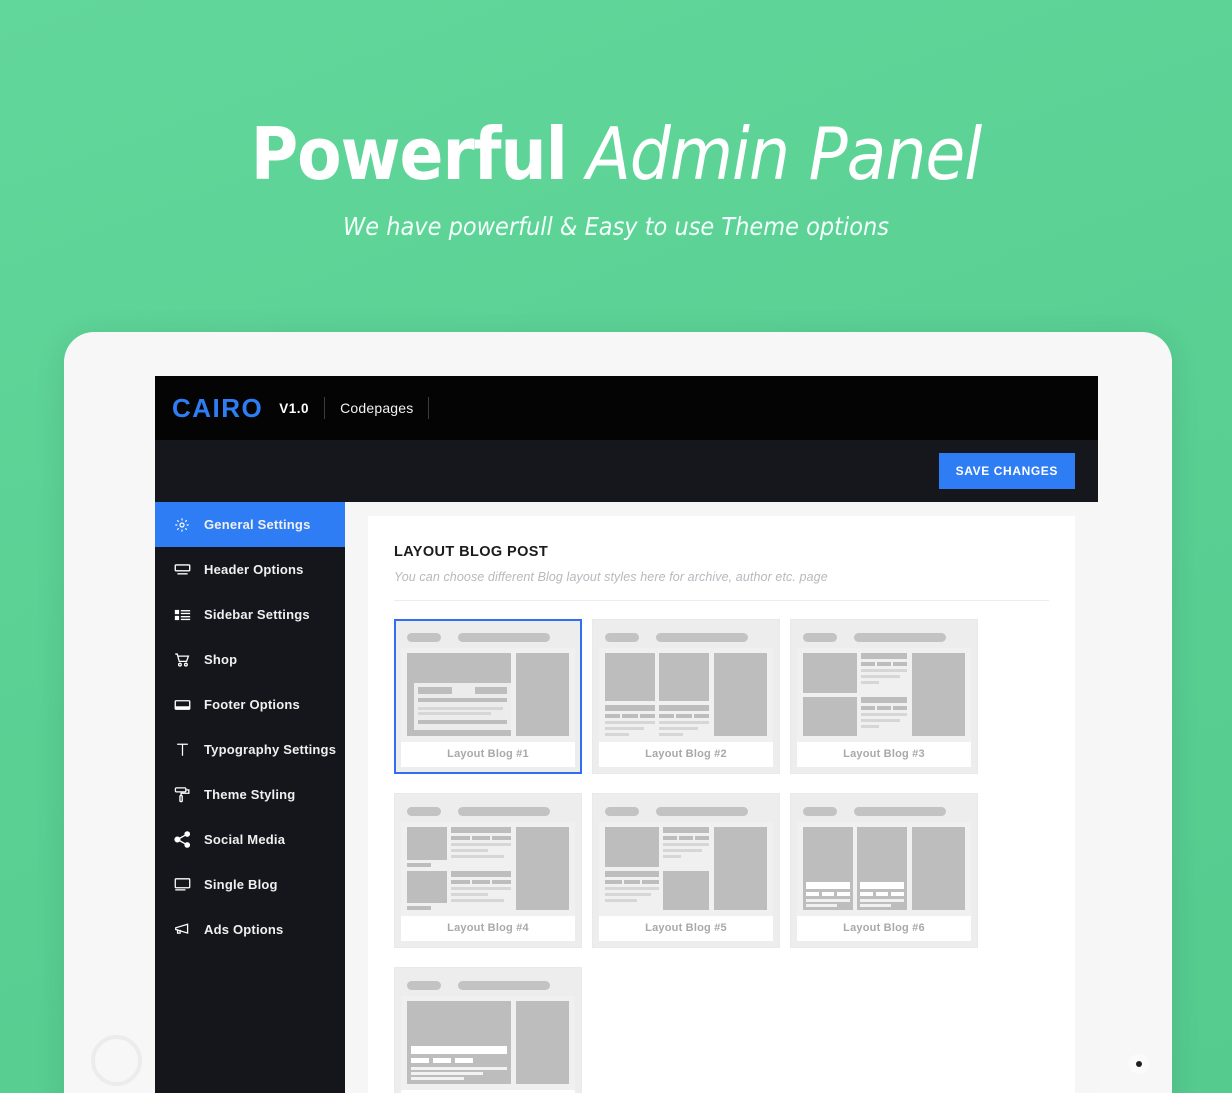  I want to click on layout-option-3: Layout Blog #3, so click(884, 696).